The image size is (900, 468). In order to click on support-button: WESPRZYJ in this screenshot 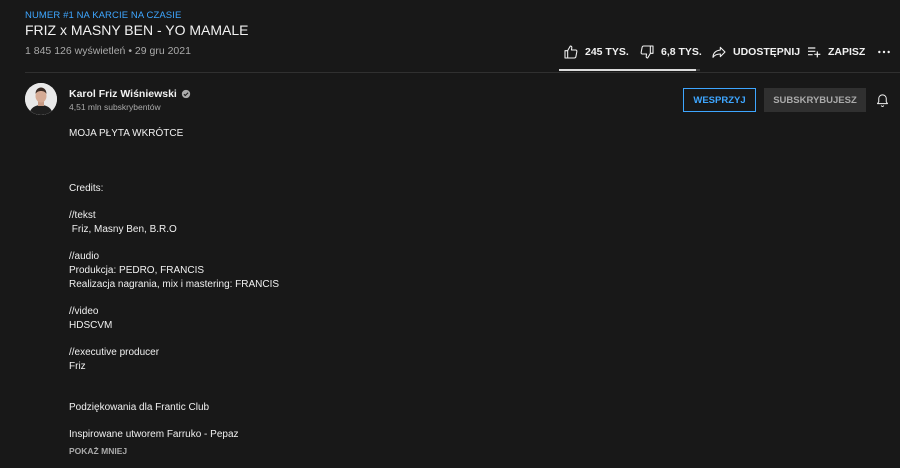, I will do `click(719, 100)`.